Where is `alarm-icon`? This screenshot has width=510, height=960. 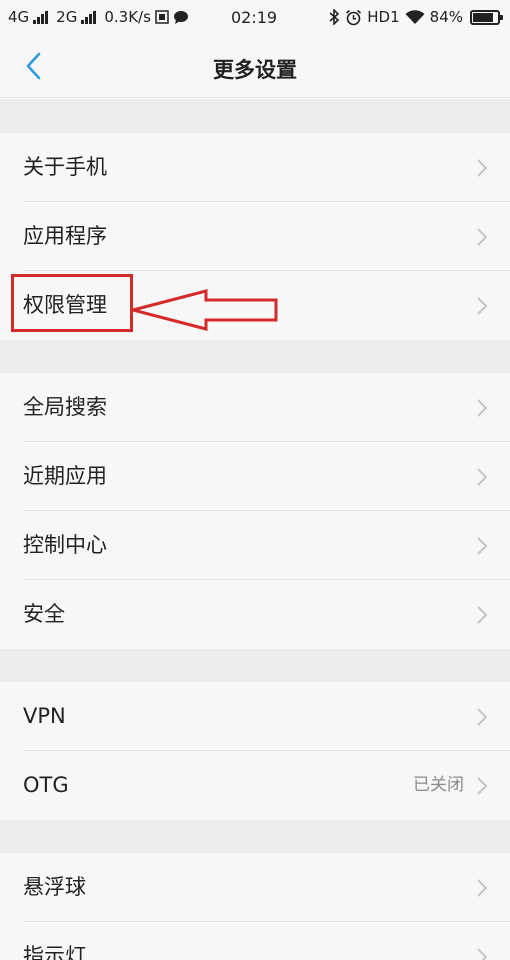 alarm-icon is located at coordinates (354, 17).